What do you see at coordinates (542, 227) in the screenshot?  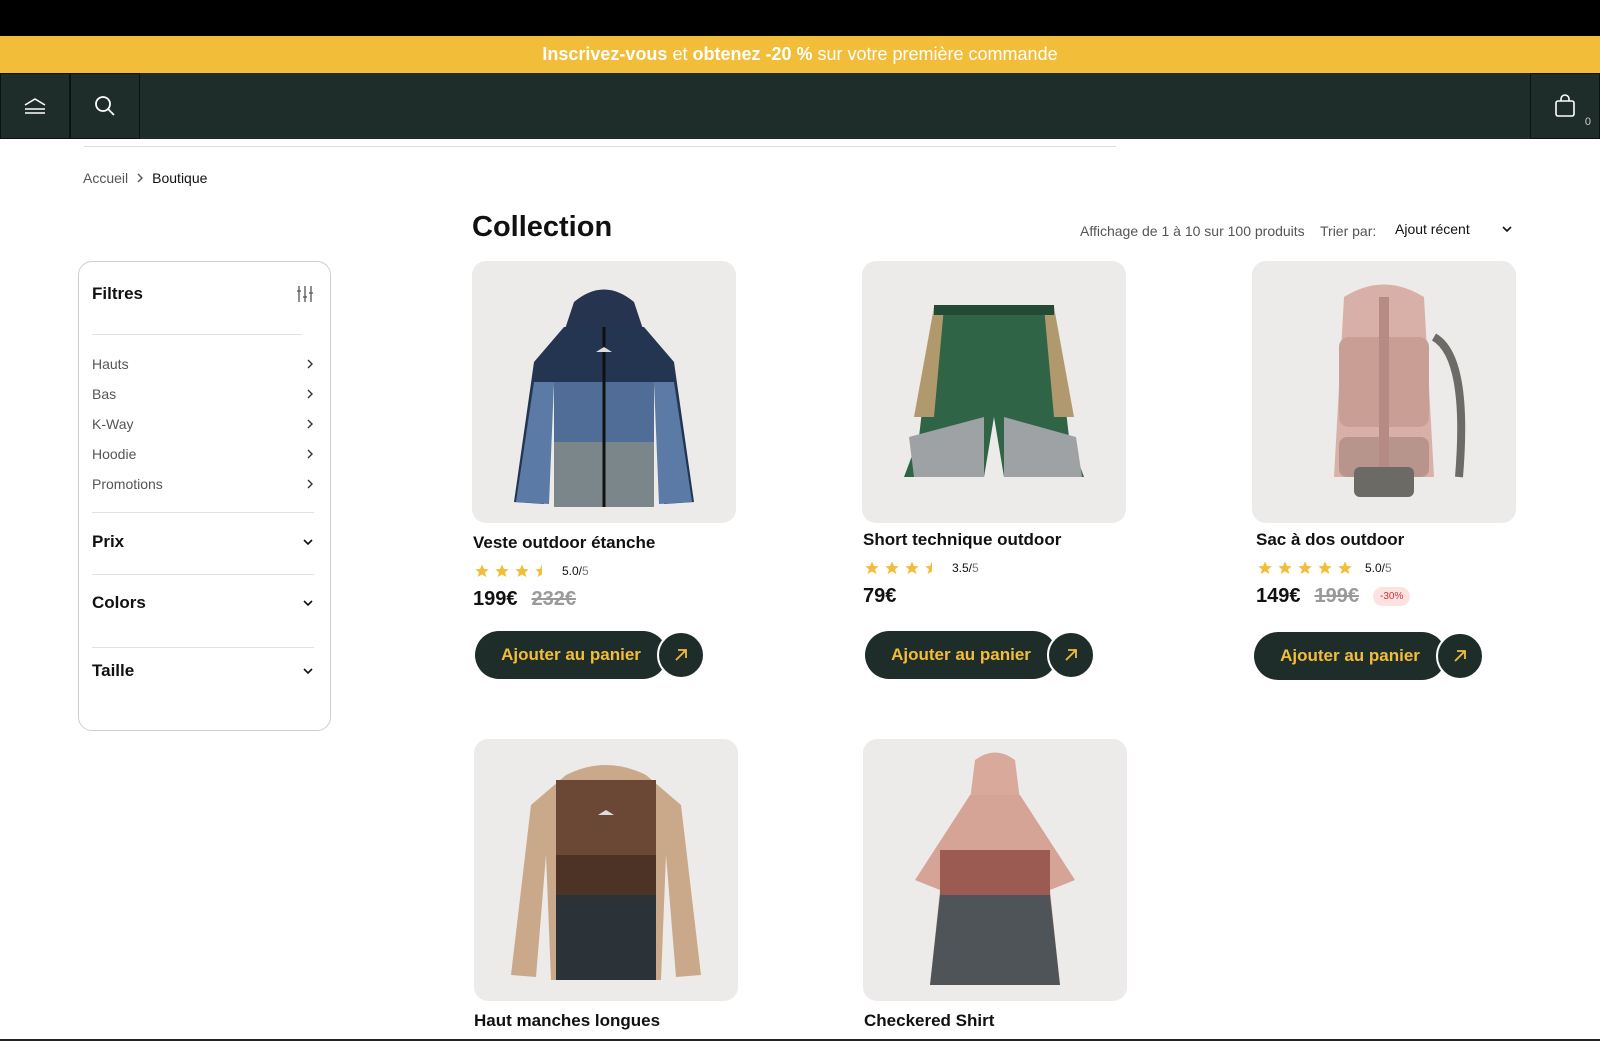 I see `page-title: Collection` at bounding box center [542, 227].